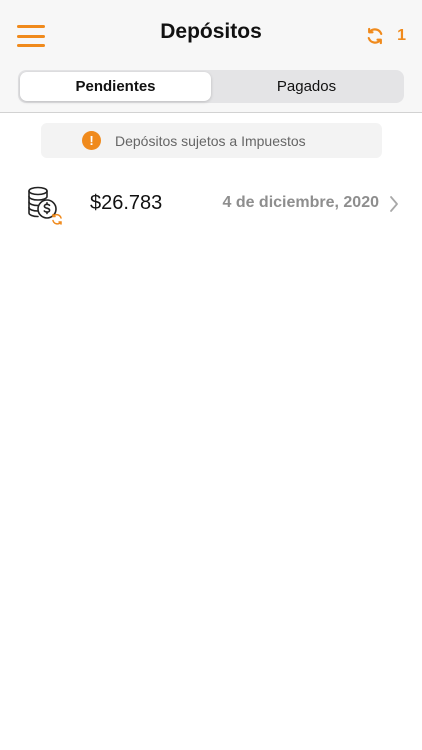 This screenshot has height=750, width=422. What do you see at coordinates (401, 35) in the screenshot?
I see `sync-count-badge: 1` at bounding box center [401, 35].